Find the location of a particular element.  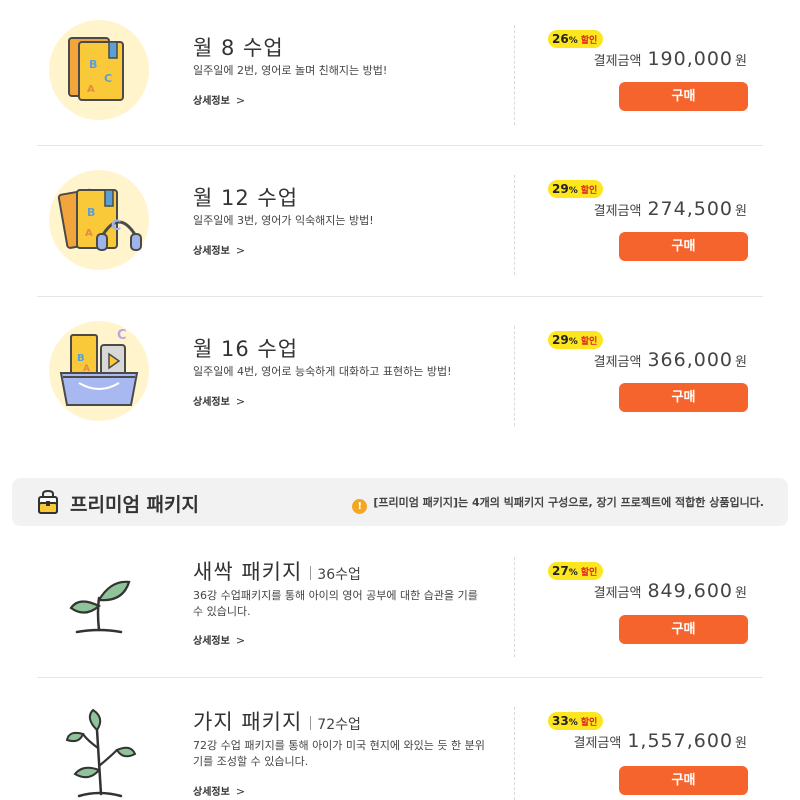

discount-badge: 26% 할인 is located at coordinates (576, 39).